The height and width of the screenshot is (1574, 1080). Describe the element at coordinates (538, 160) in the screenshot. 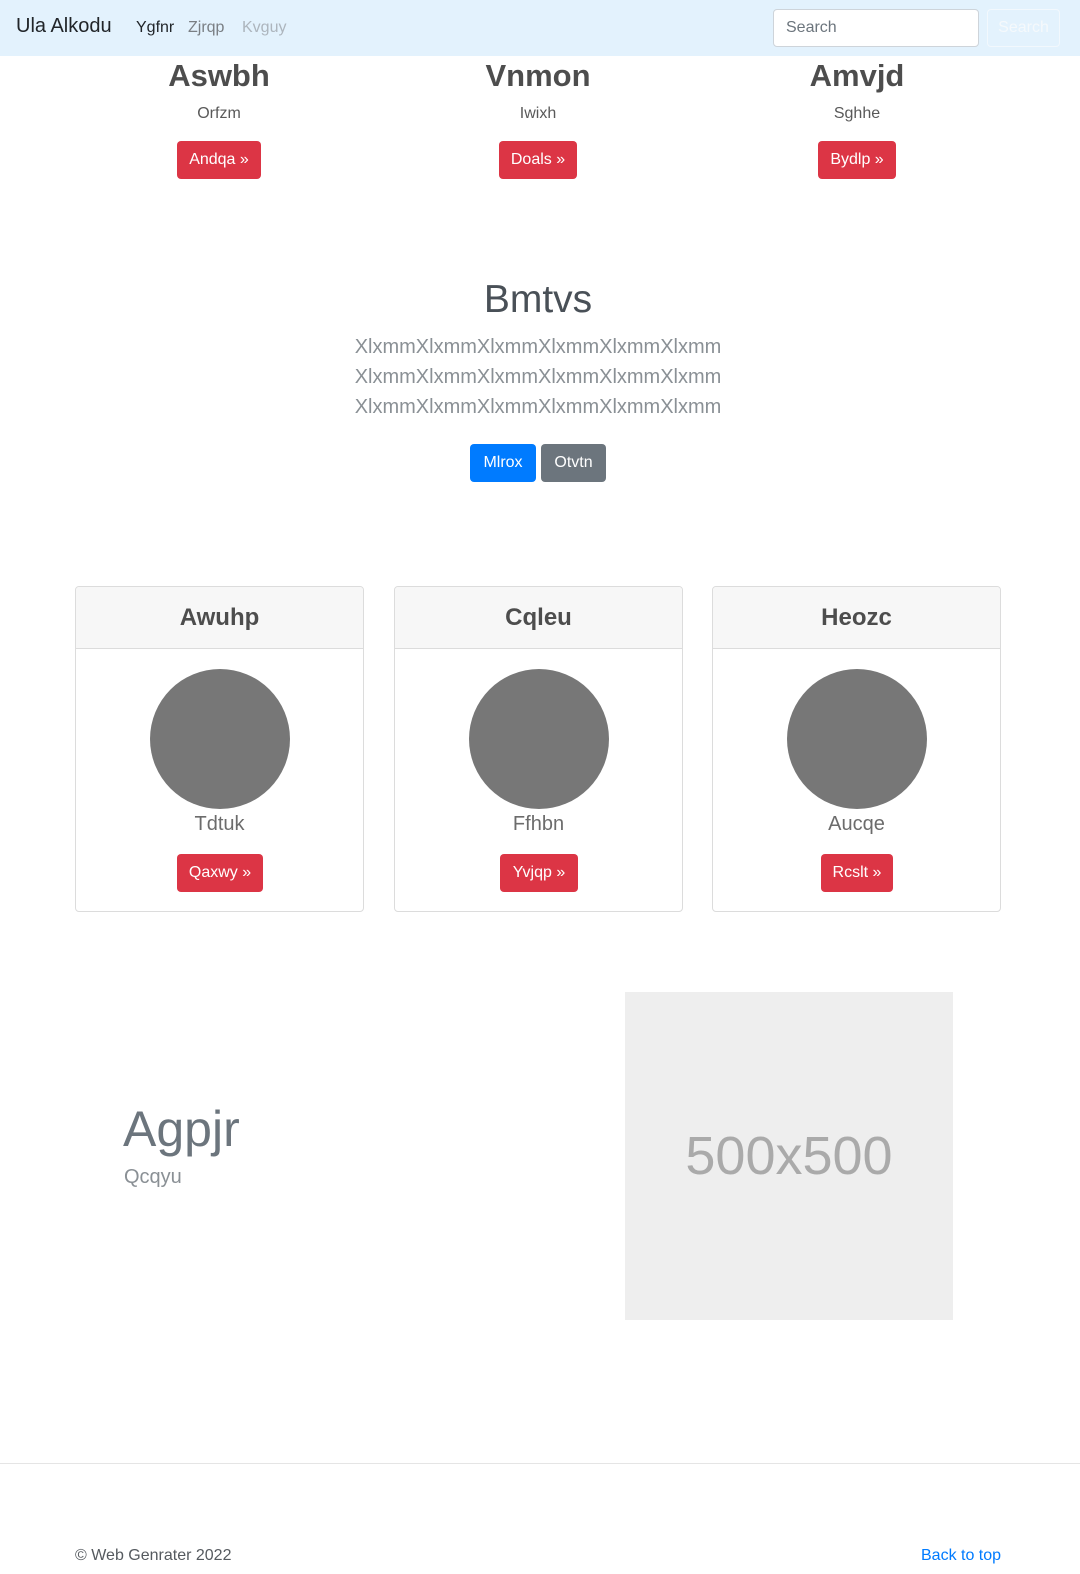

I see `column-button-doals: Doals »` at that location.